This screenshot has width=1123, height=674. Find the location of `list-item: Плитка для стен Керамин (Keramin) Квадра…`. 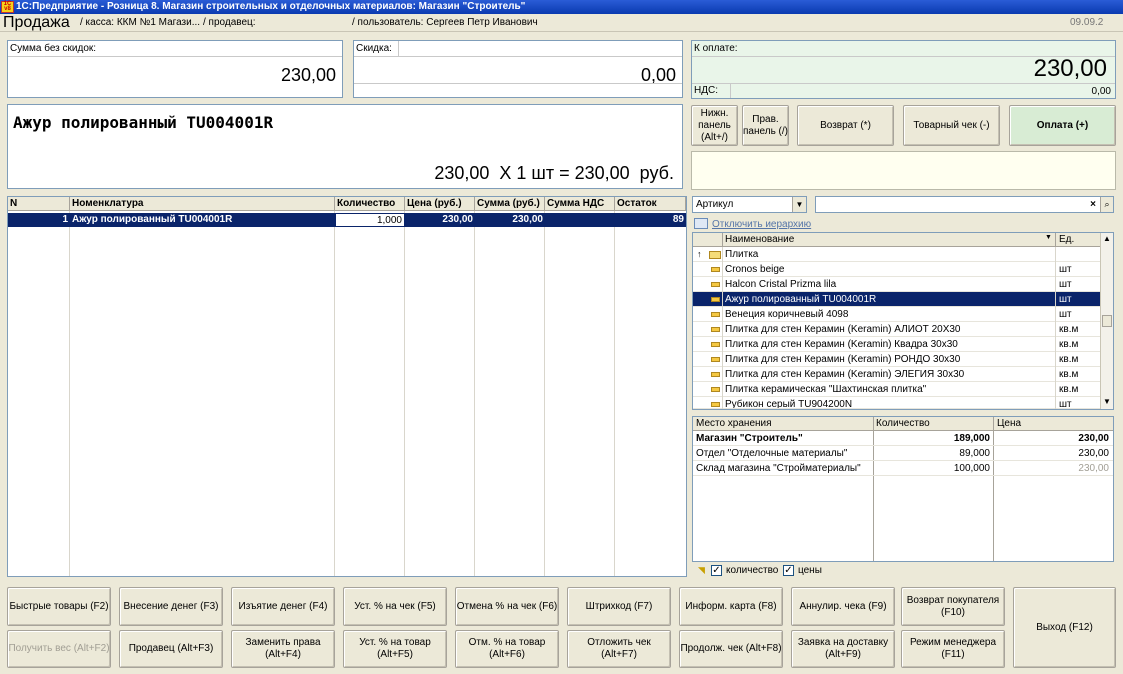

list-item: Плитка для стен Керамин (Keramin) Квадра… is located at coordinates (896, 344).